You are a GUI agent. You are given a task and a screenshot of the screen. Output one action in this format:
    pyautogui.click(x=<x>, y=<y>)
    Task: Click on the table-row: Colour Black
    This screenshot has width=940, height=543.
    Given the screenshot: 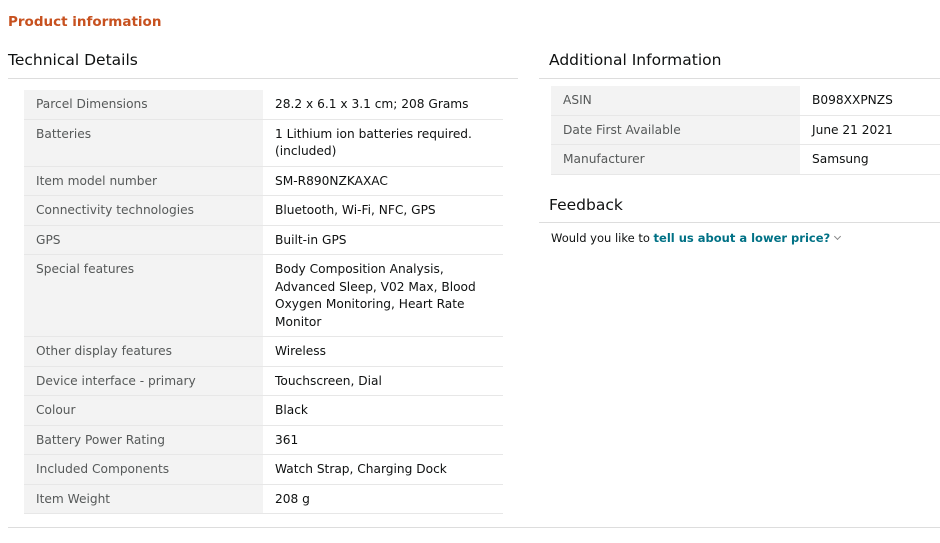 What is the action you would take?
    pyautogui.click(x=263, y=410)
    